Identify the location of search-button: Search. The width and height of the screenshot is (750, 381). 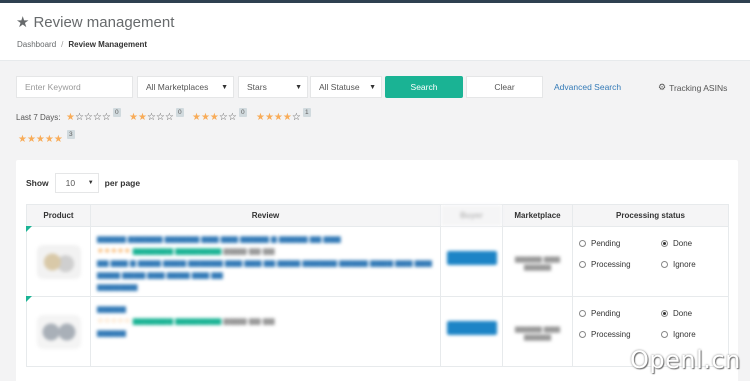
(424, 87).